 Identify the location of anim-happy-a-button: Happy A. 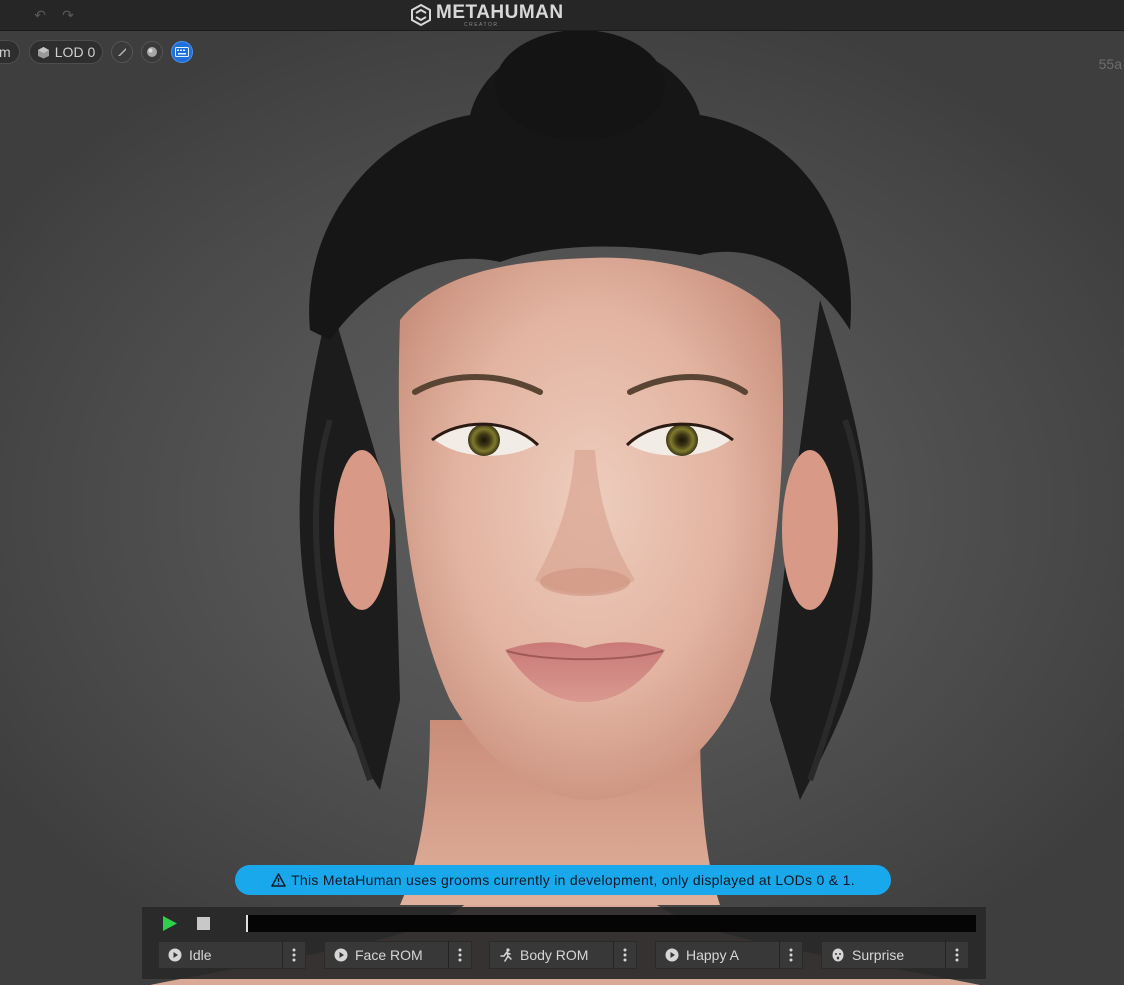
(729, 955).